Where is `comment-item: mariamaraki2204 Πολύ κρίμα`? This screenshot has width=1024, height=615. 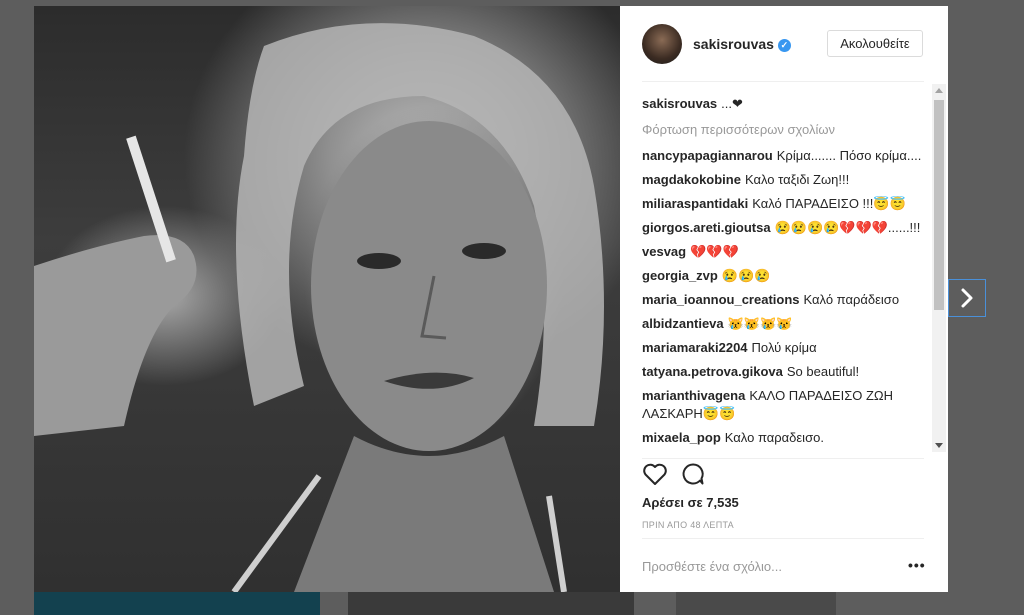
comment-item: mariamaraki2204 Πολύ κρίμα is located at coordinates (786, 348).